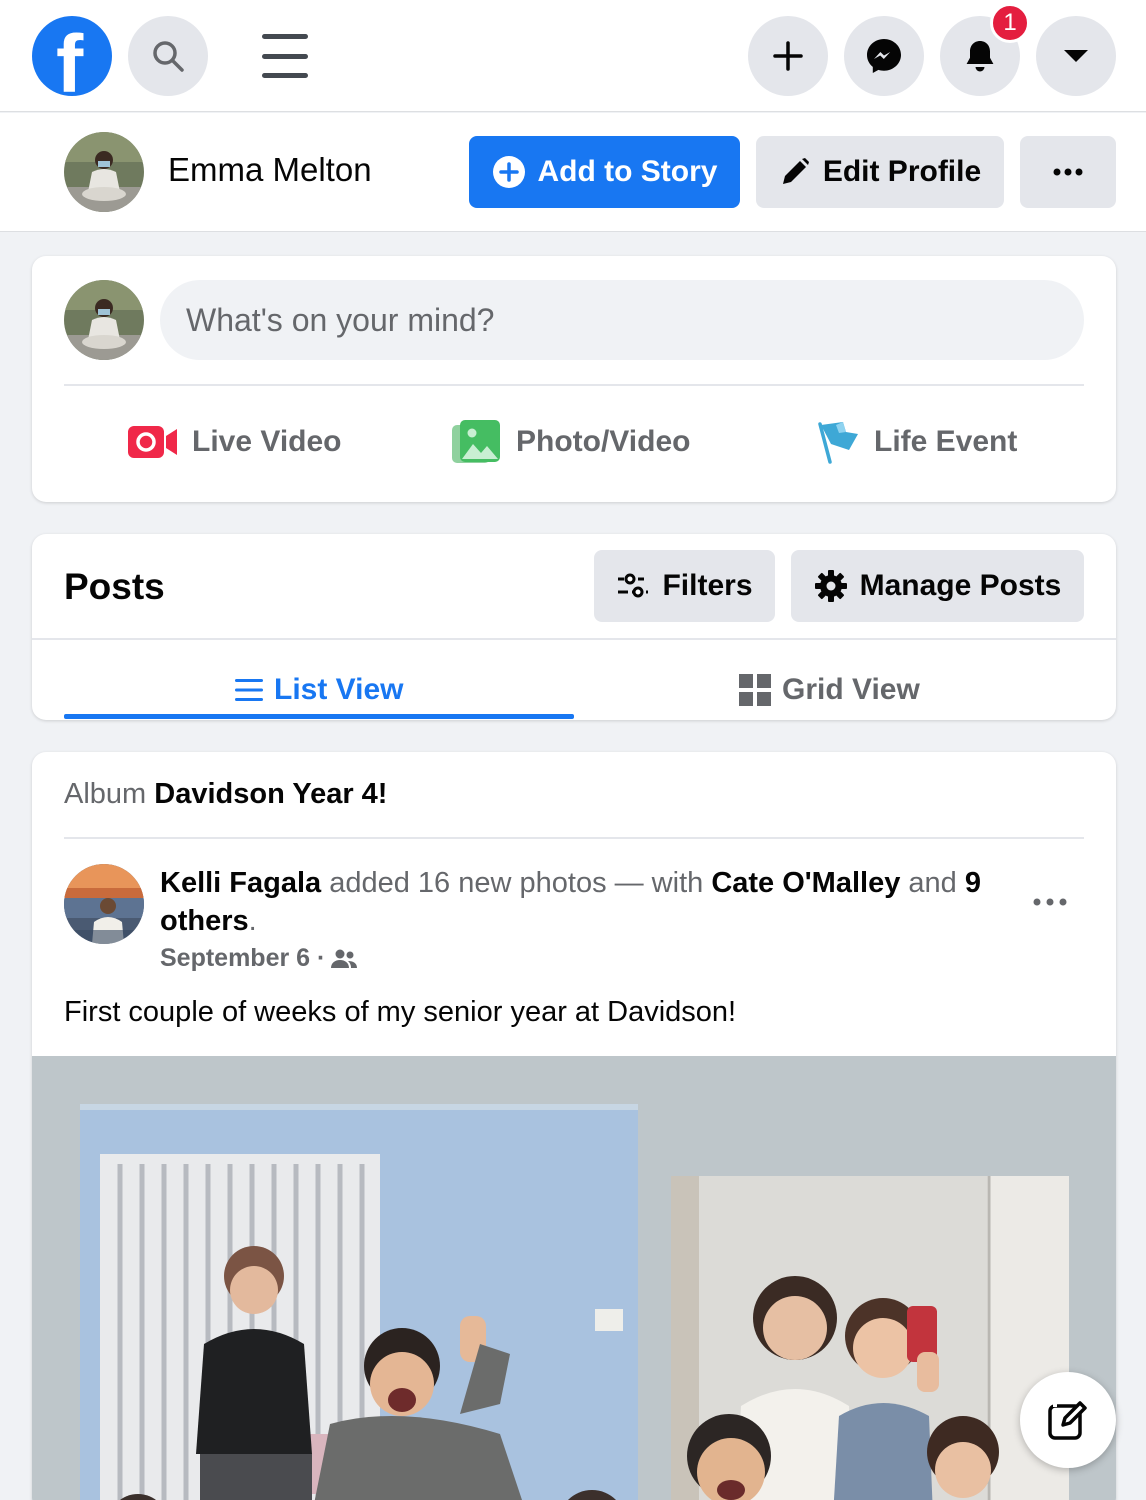  I want to click on album-name: Davidson Year 4!, so click(270, 794).